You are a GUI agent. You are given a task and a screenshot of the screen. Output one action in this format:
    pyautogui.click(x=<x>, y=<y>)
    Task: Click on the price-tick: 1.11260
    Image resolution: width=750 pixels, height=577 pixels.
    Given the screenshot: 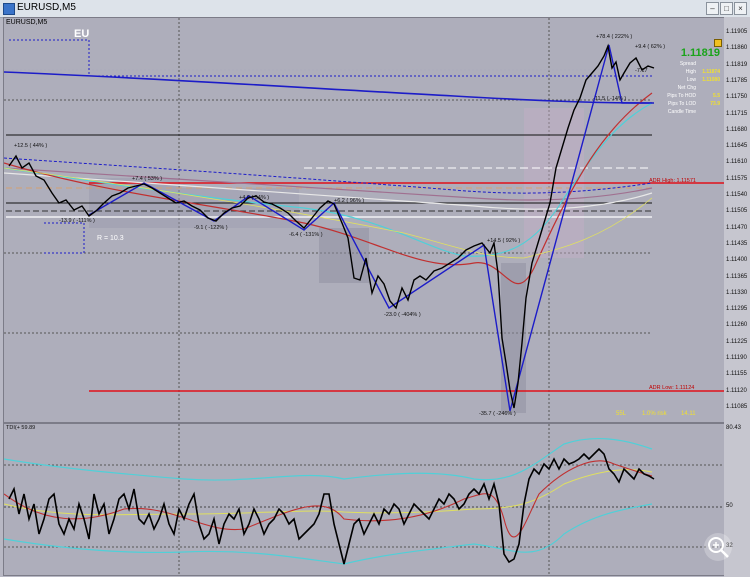 What is the action you would take?
    pyautogui.click(x=737, y=325)
    